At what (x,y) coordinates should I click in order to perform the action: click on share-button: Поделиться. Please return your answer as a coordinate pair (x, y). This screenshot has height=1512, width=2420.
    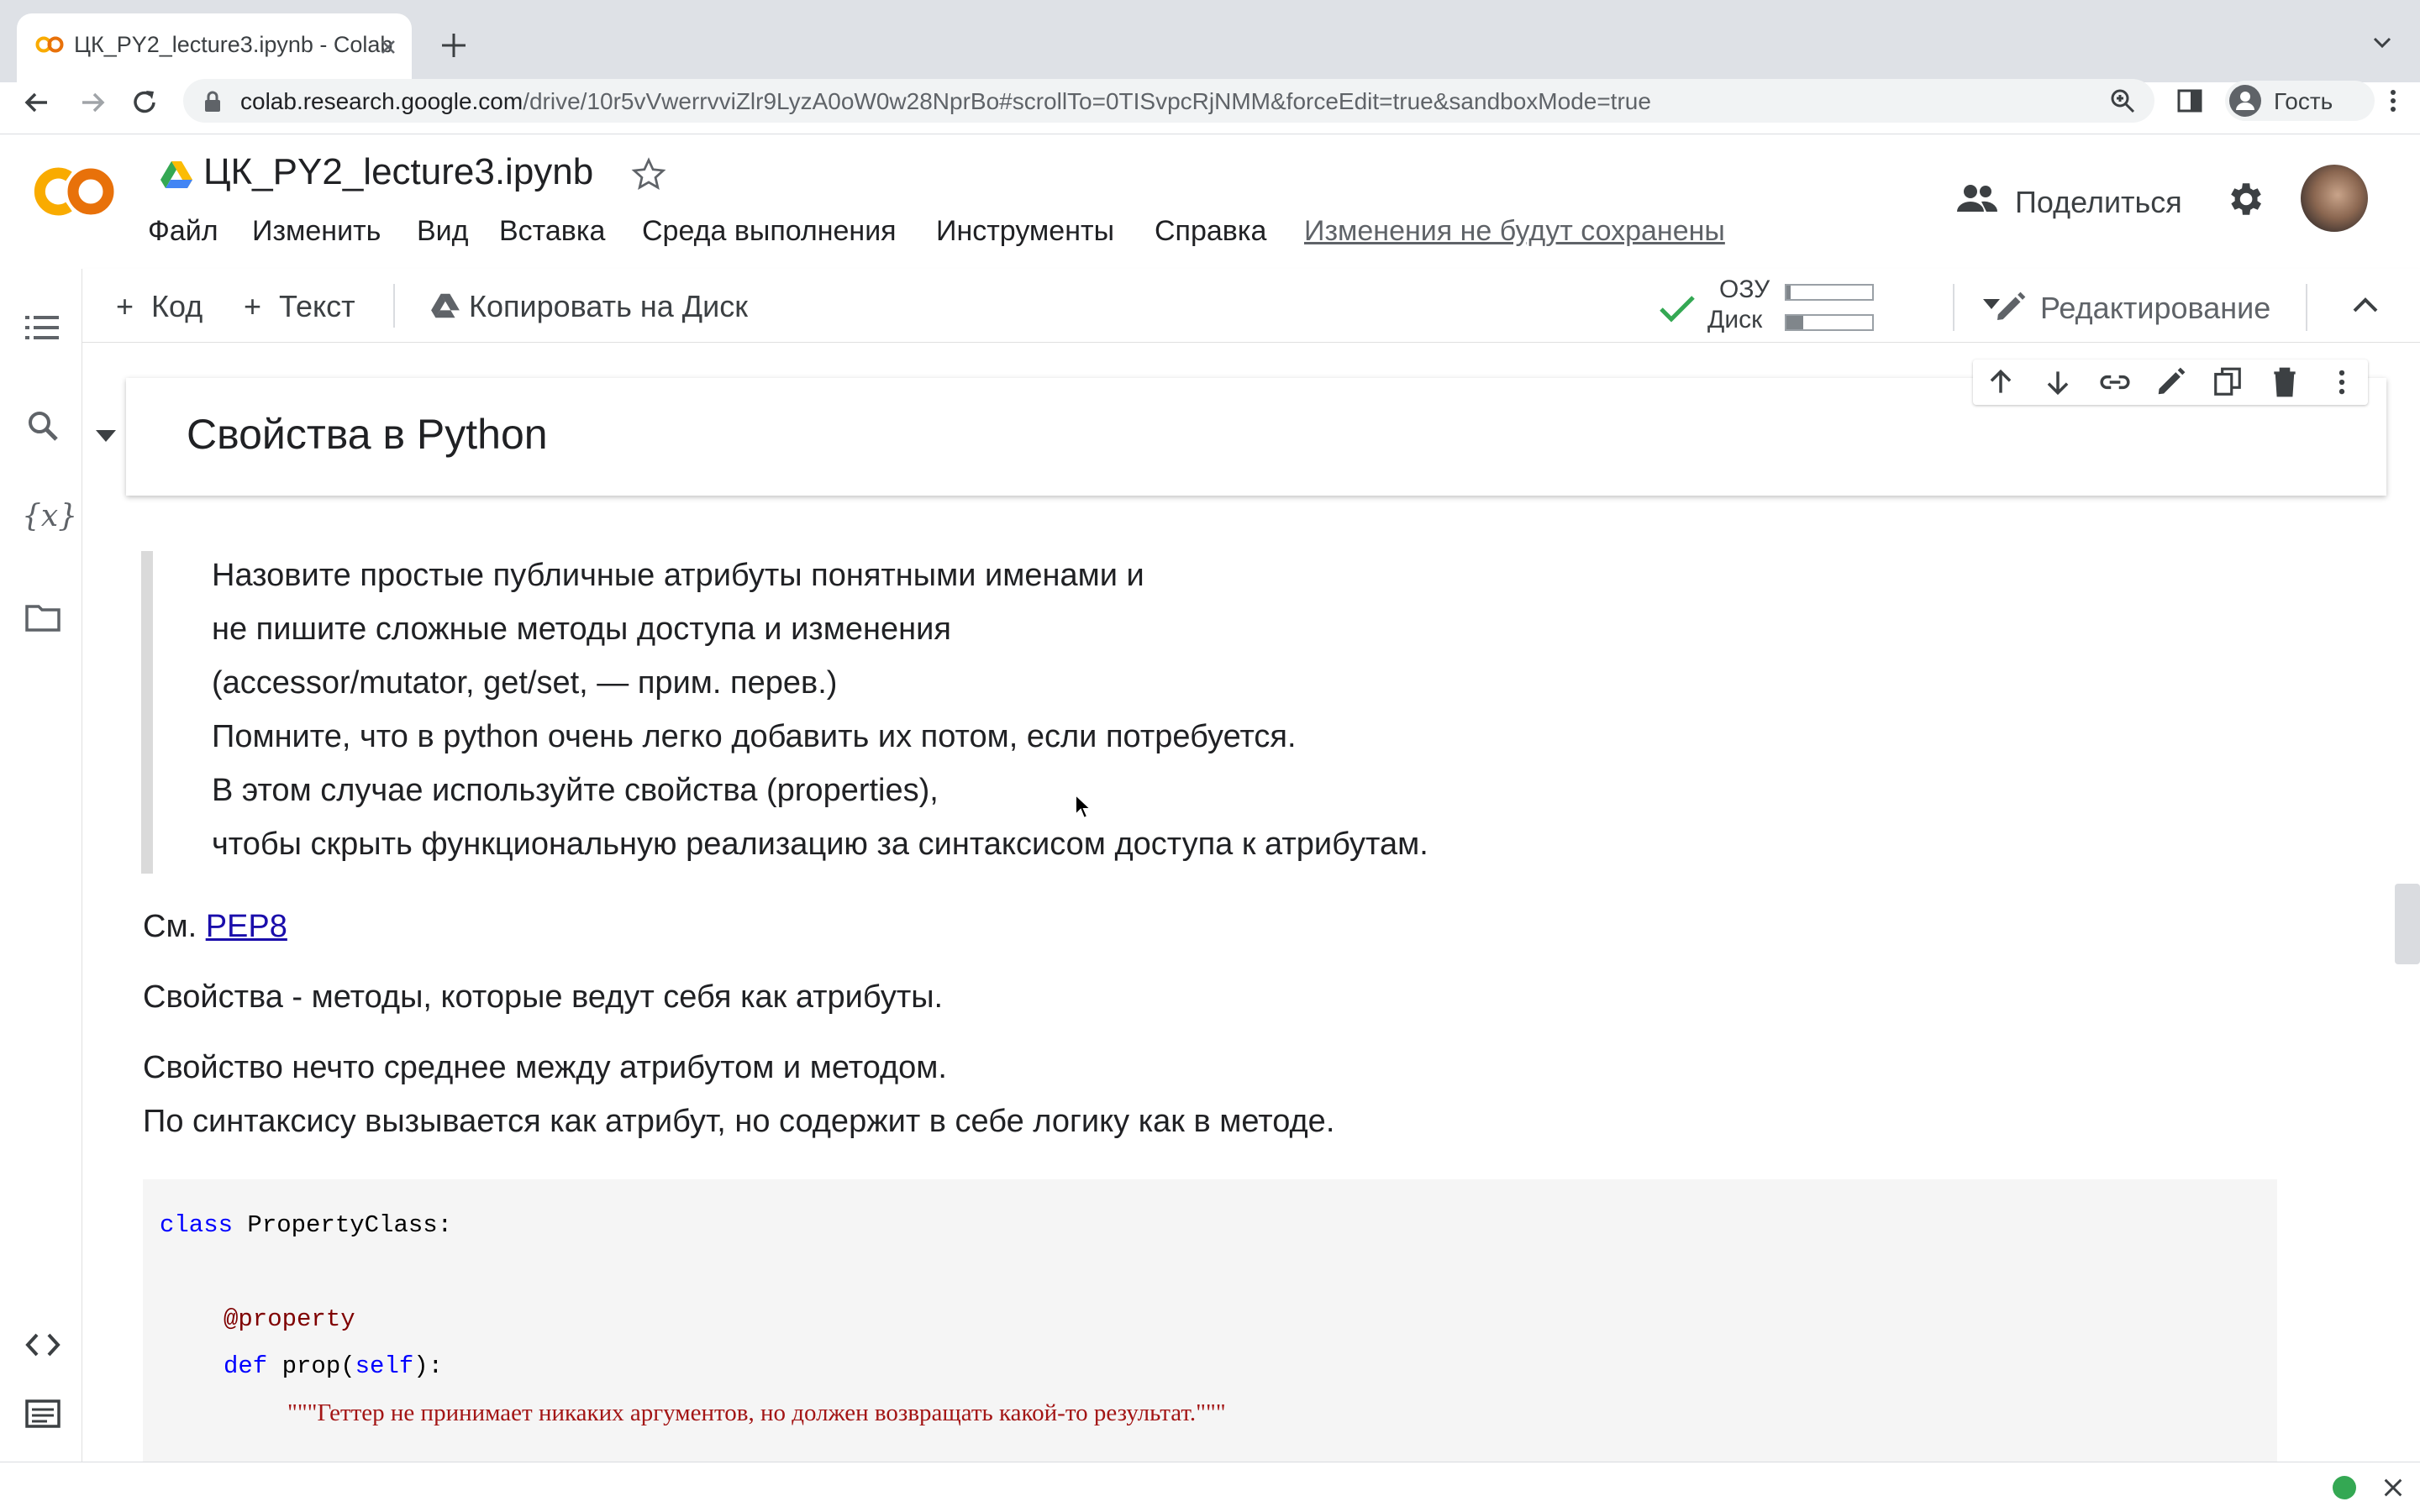
    Looking at the image, I should click on (2073, 200).